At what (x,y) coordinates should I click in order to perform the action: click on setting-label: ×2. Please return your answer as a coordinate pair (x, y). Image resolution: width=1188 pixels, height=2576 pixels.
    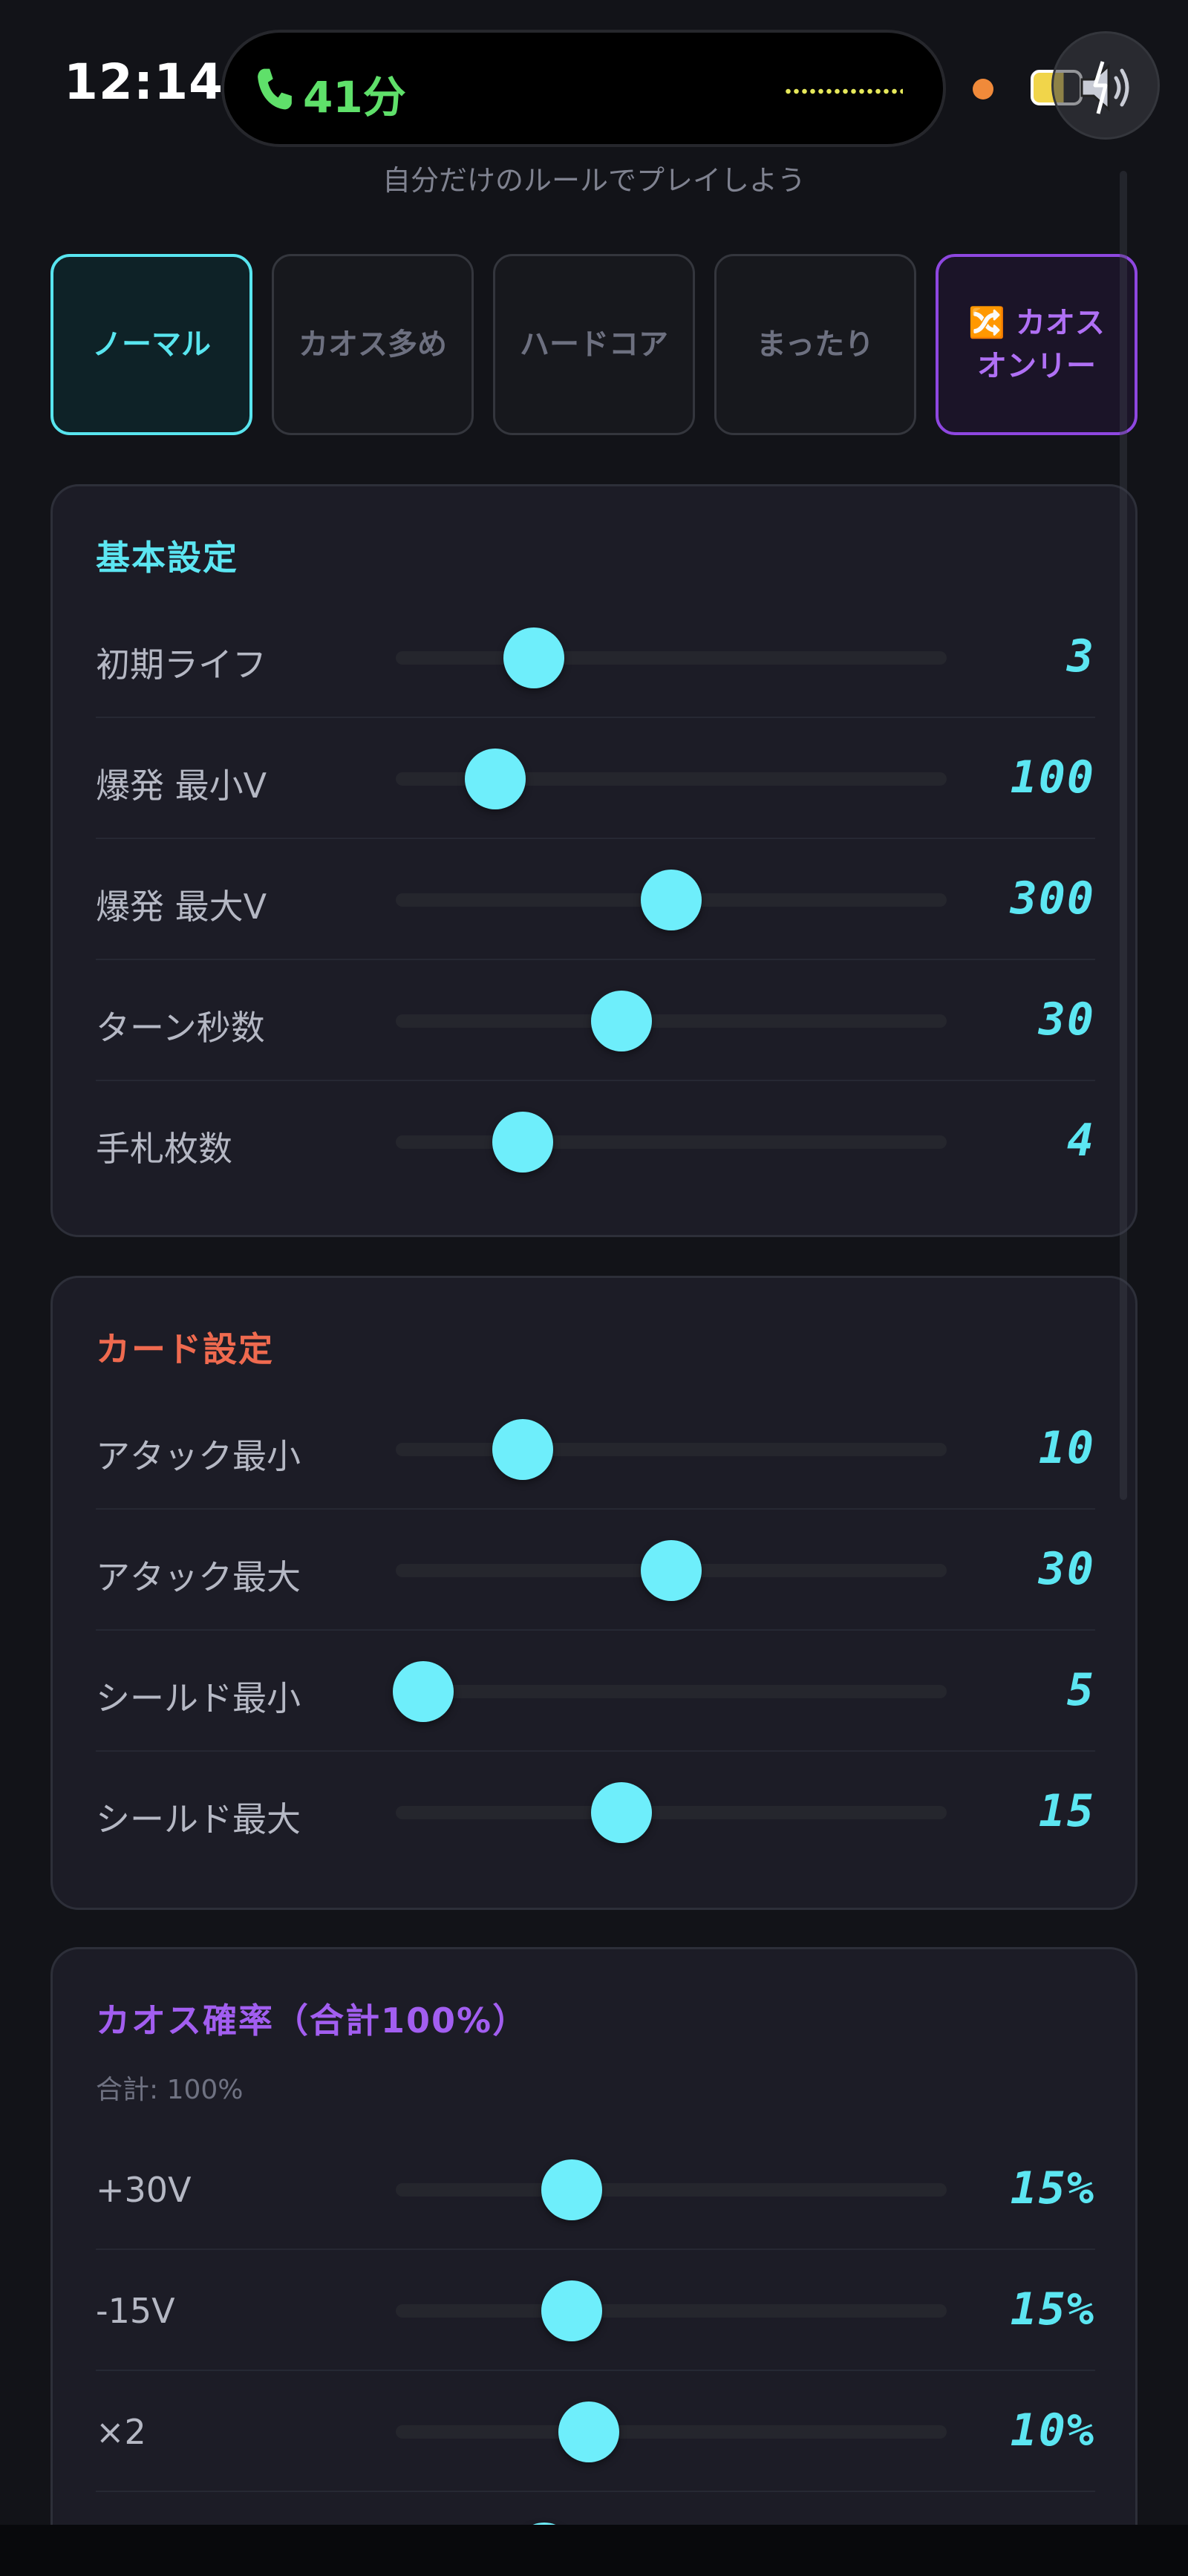
    Looking at the image, I should click on (121, 2432).